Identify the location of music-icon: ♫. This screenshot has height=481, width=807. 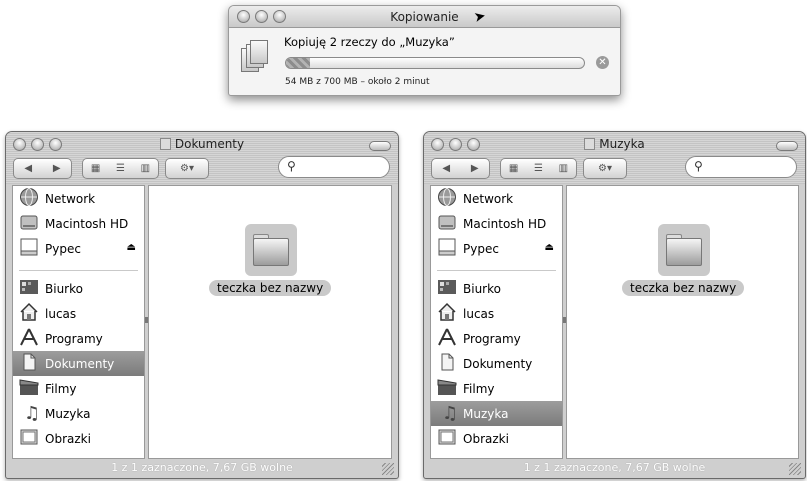
(450, 413).